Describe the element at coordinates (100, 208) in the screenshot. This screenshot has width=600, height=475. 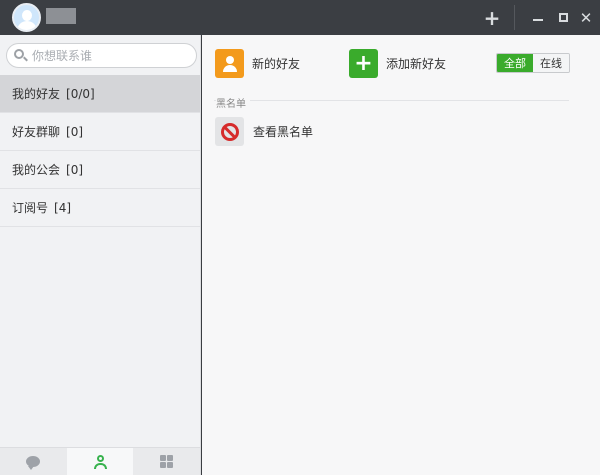
I see `sidebar-item-subscriptions: 订阅号 [4]` at that location.